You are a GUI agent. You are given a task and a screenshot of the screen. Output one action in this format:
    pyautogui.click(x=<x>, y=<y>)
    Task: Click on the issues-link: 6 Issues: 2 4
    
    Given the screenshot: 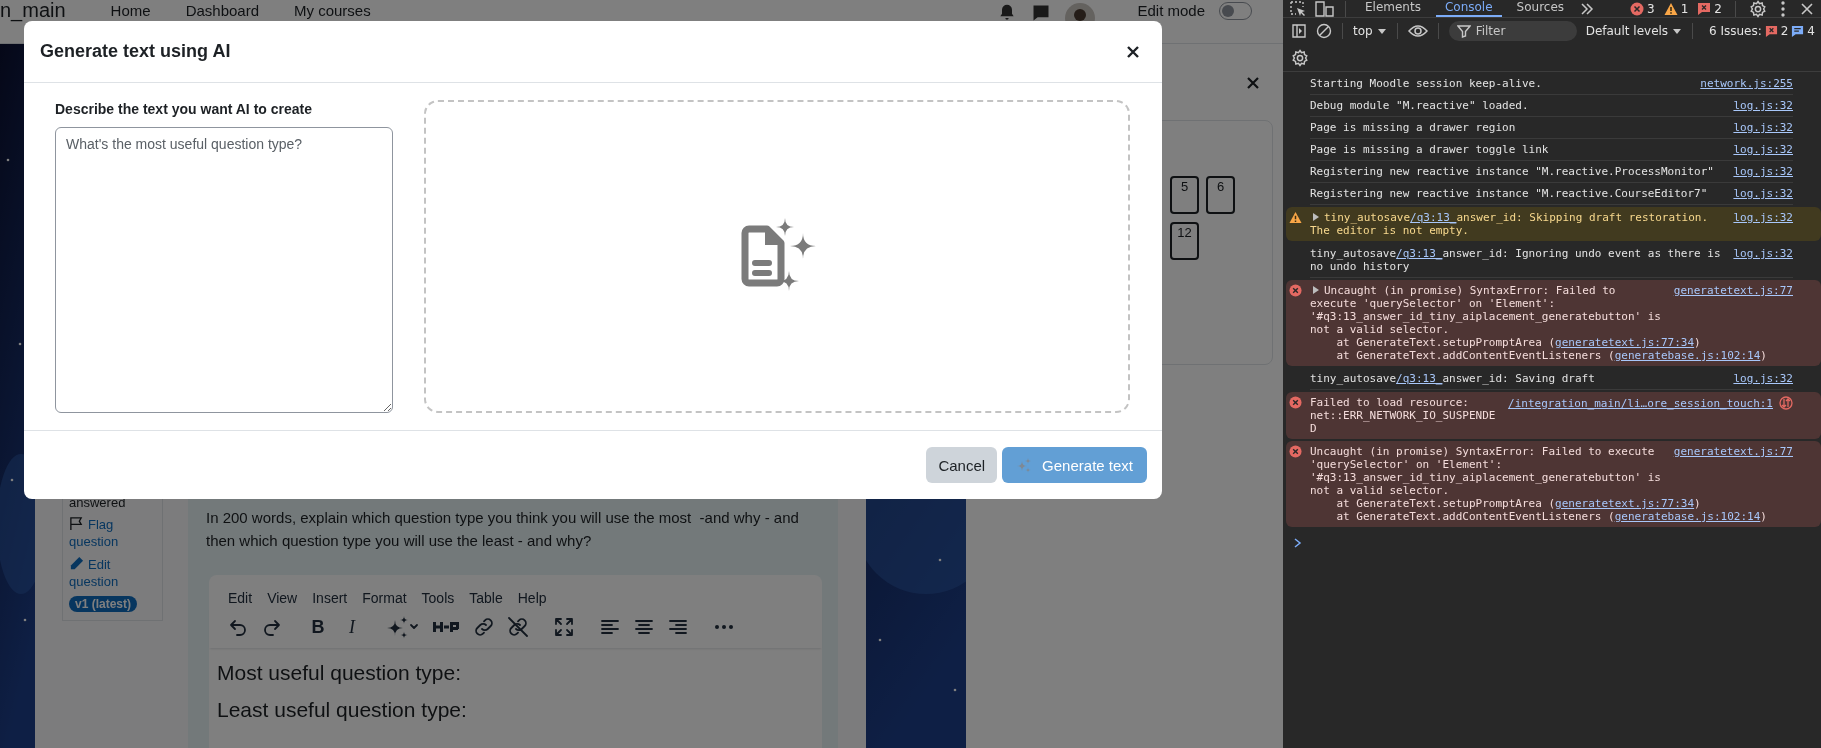 What is the action you would take?
    pyautogui.click(x=1761, y=31)
    